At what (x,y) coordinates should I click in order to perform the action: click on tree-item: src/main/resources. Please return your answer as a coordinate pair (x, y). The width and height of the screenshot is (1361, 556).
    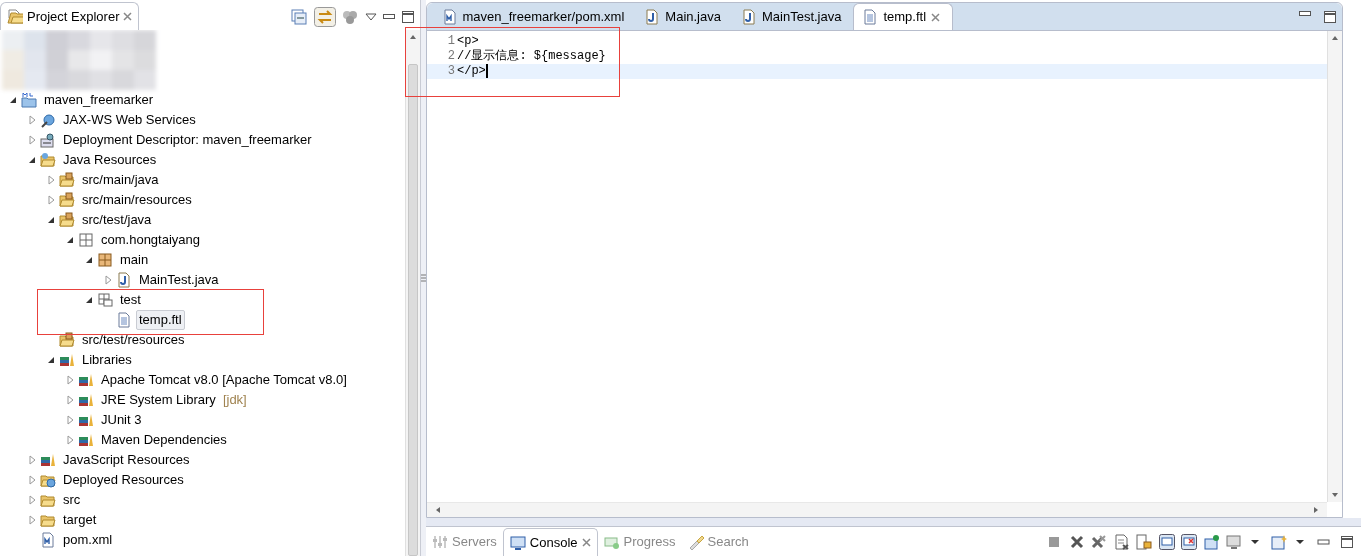
    Looking at the image, I should click on (137, 200).